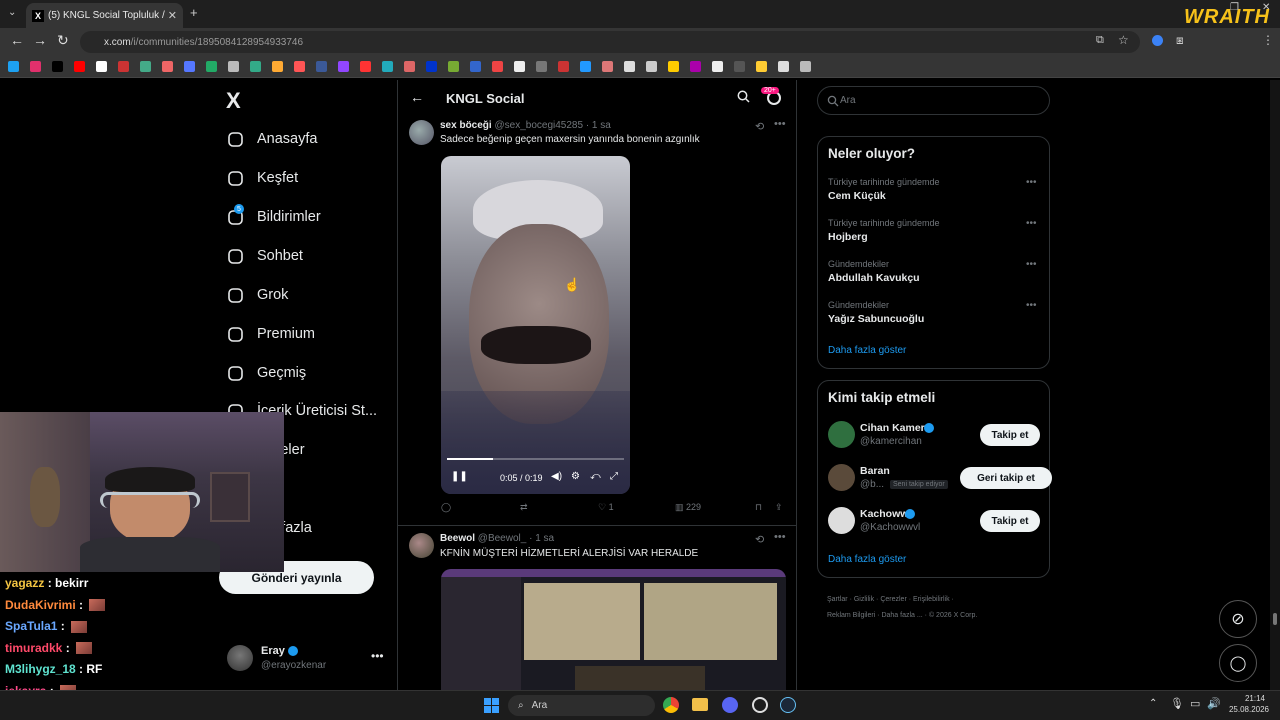 The height and width of the screenshot is (720, 1280). I want to click on rotate-icon: ⤺, so click(595, 476).